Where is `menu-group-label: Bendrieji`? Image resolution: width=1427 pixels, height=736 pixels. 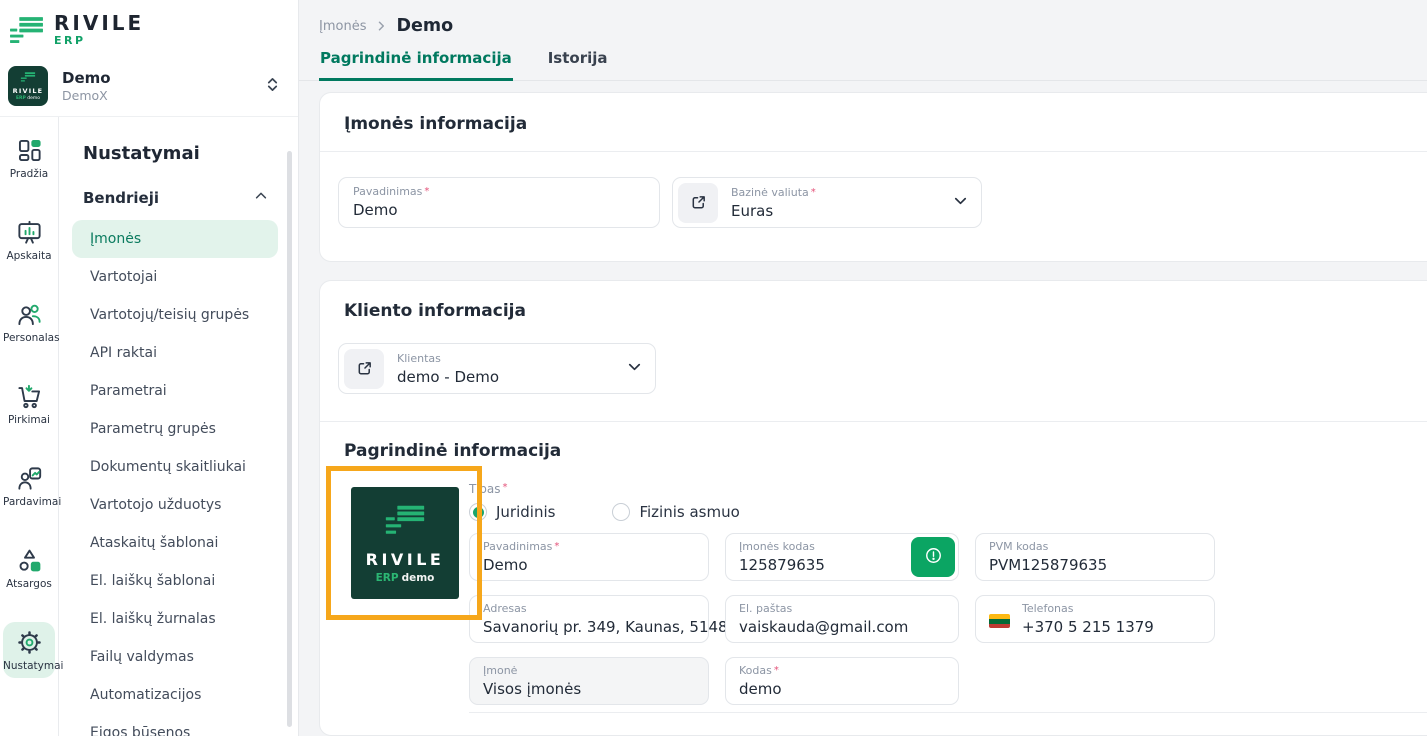 menu-group-label: Bendrieji is located at coordinates (121, 197).